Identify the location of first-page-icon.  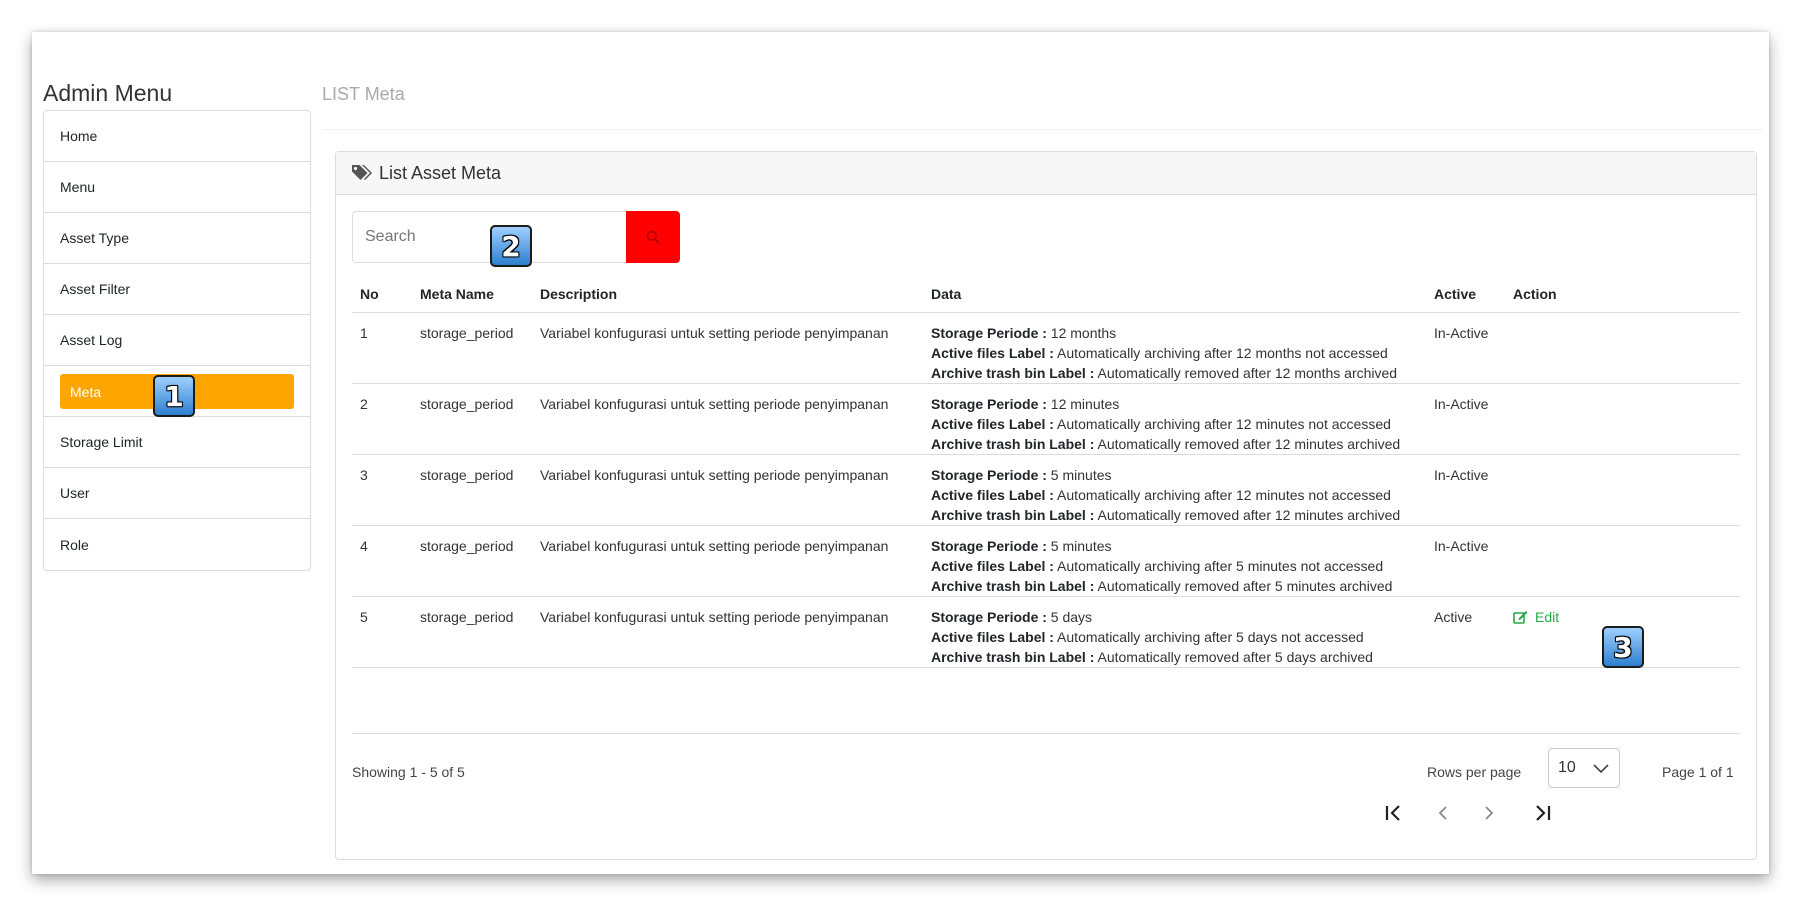
(1393, 813).